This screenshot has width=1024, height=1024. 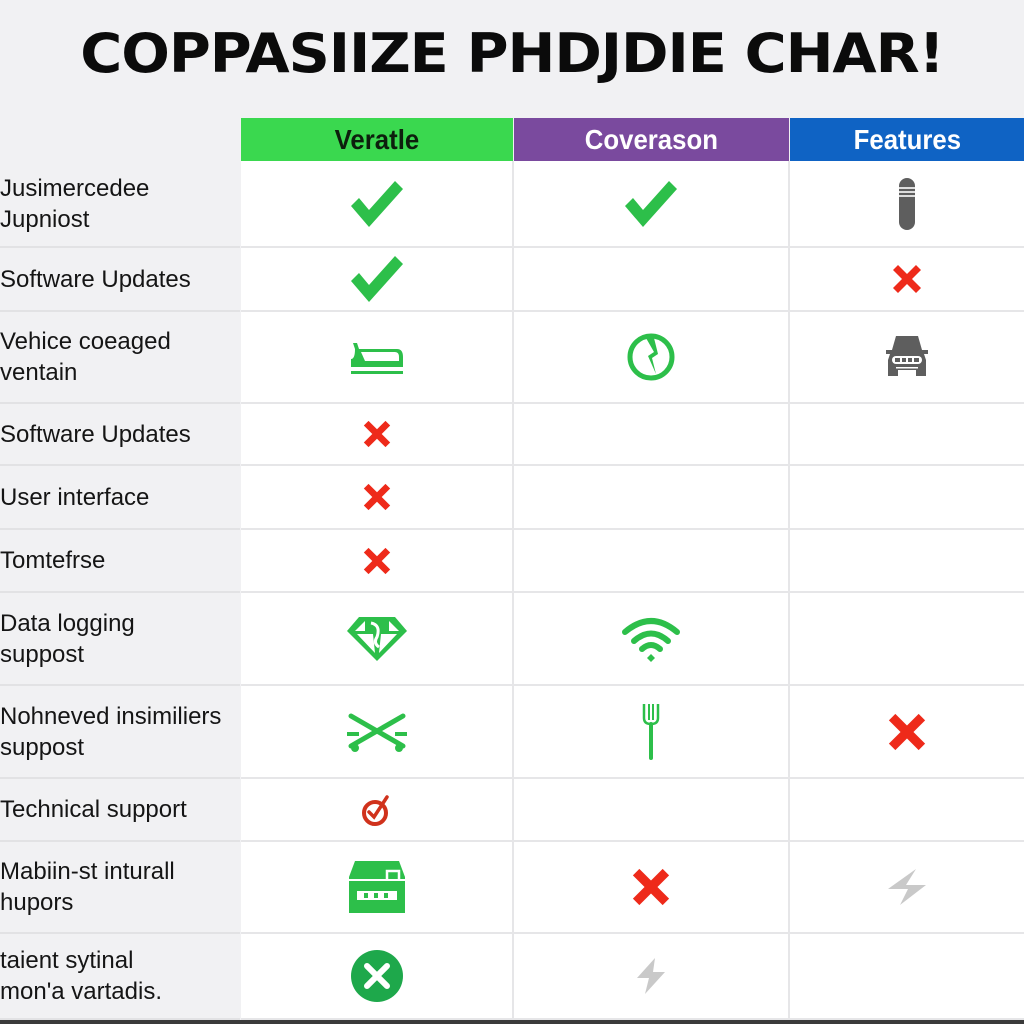 What do you see at coordinates (120, 732) in the screenshot?
I see `row-label: Nohneved insimiliers suppost` at bounding box center [120, 732].